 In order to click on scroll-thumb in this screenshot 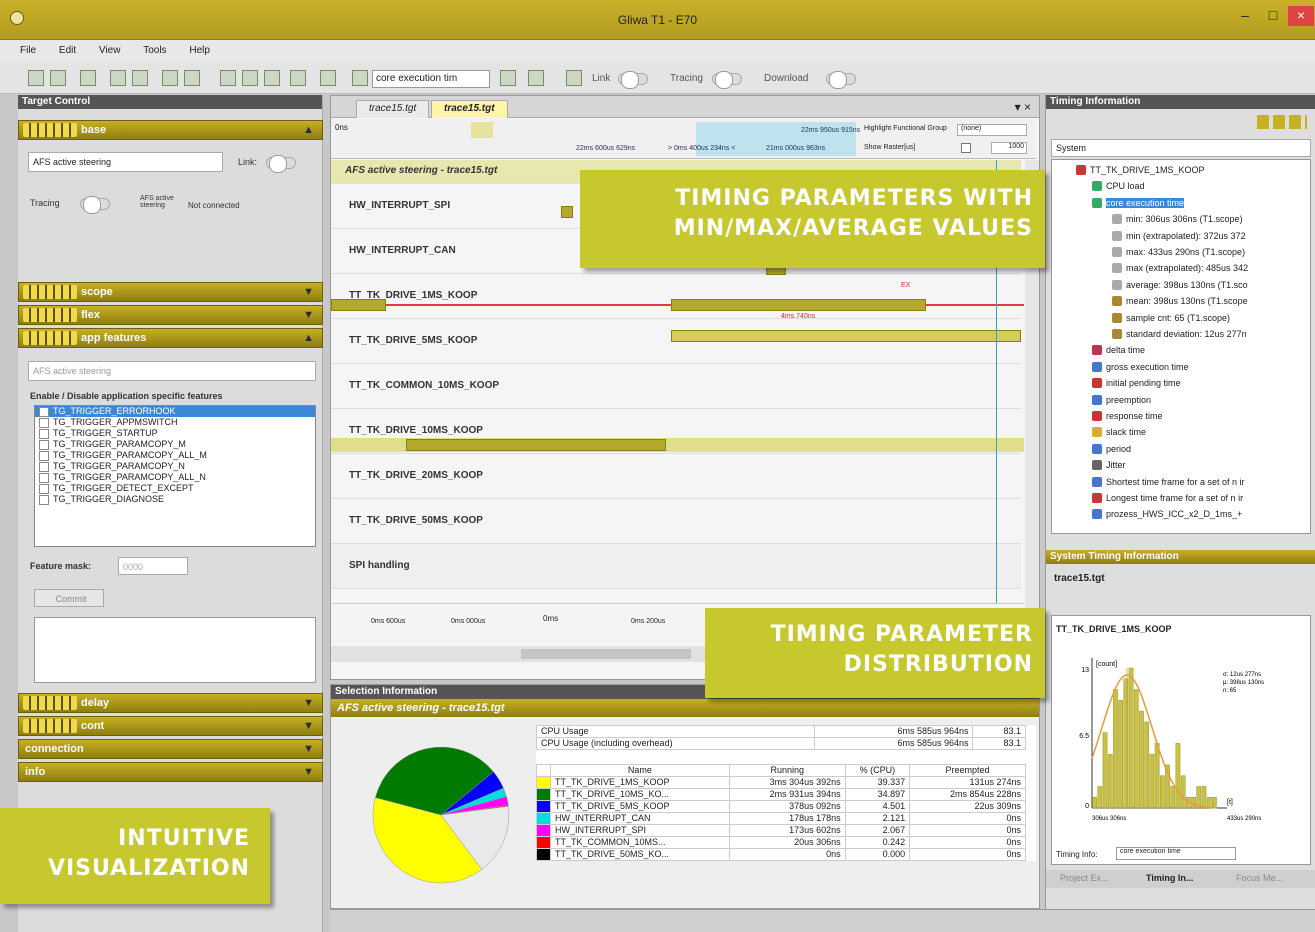, I will do `click(606, 654)`.